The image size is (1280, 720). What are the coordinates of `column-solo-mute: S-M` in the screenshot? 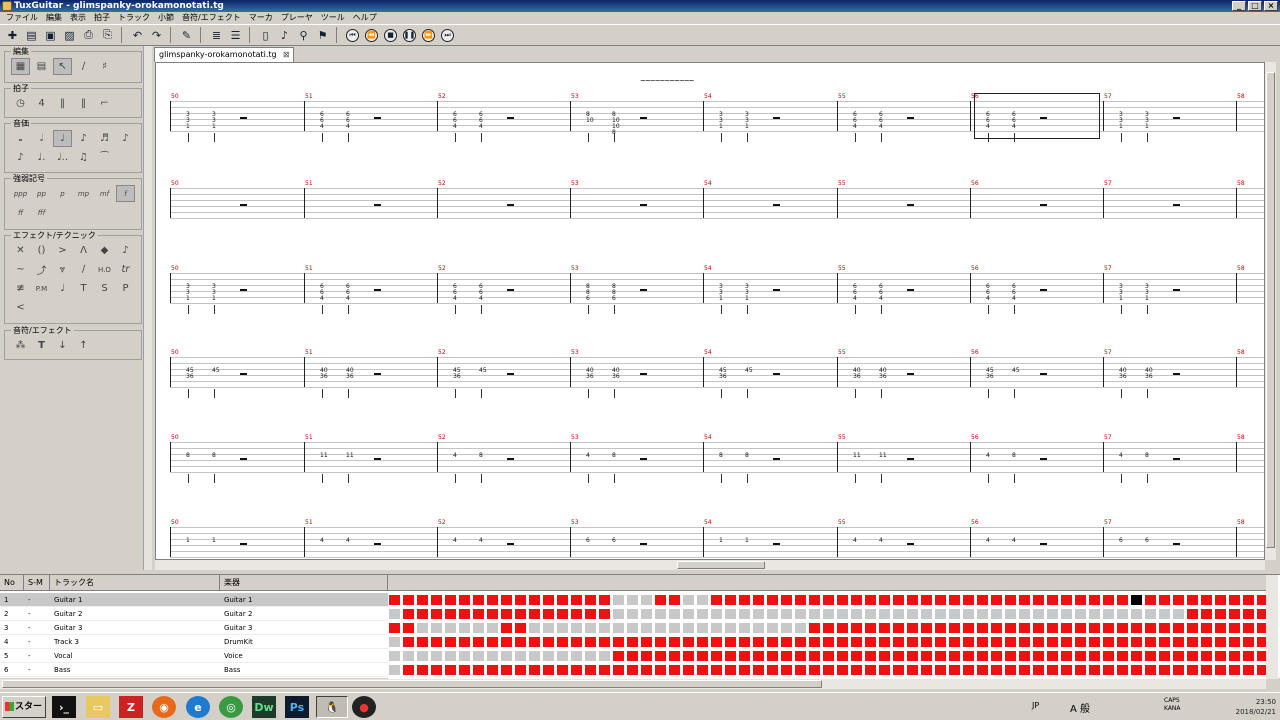 It's located at (37, 583).